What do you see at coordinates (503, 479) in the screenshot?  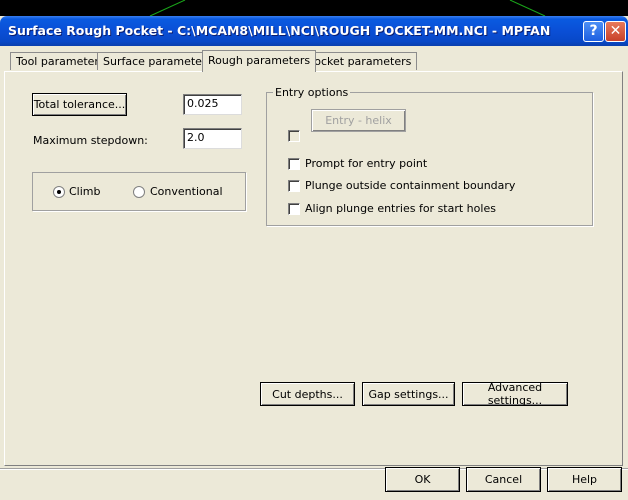 I see `cancel-button: Cancel` at bounding box center [503, 479].